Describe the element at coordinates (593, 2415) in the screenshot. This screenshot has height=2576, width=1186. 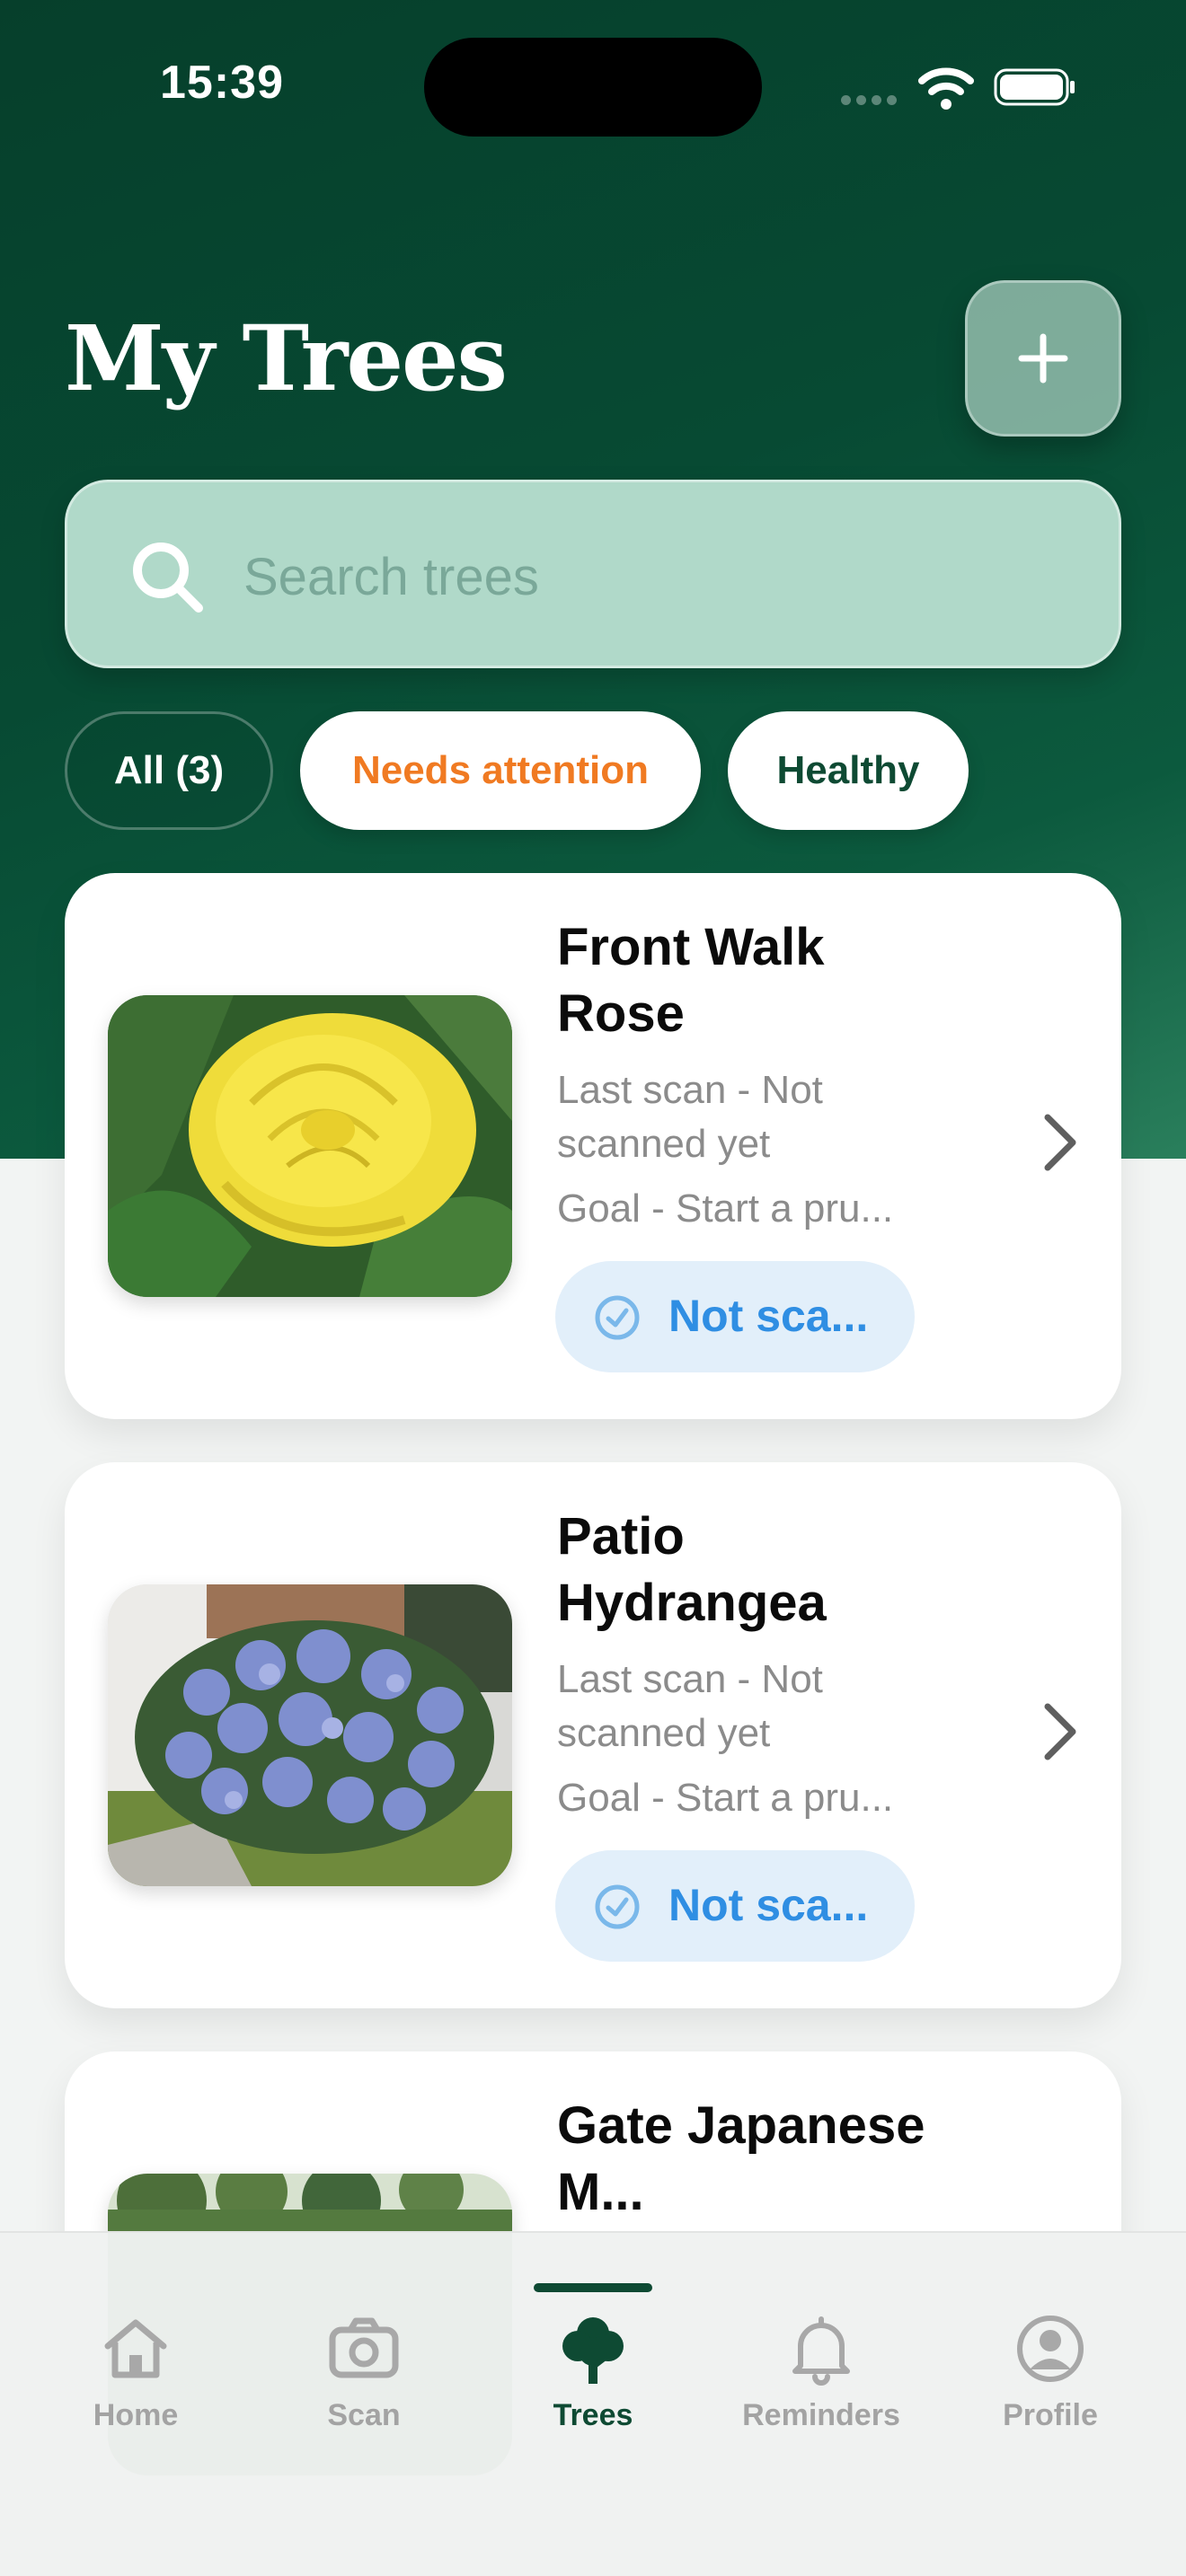
I see `tab-label: Trees` at that location.